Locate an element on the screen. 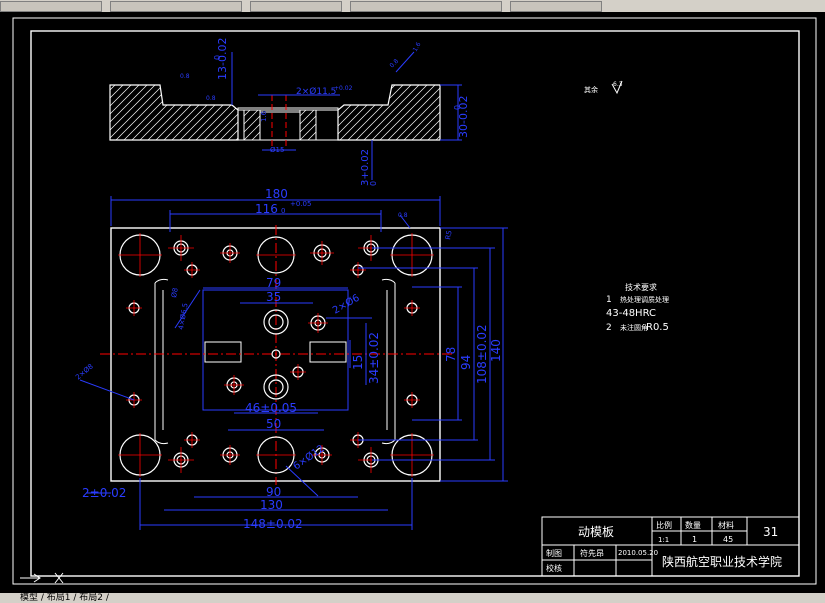 This screenshot has width=825, height=603. ucs-icon is located at coordinates (42, 578).